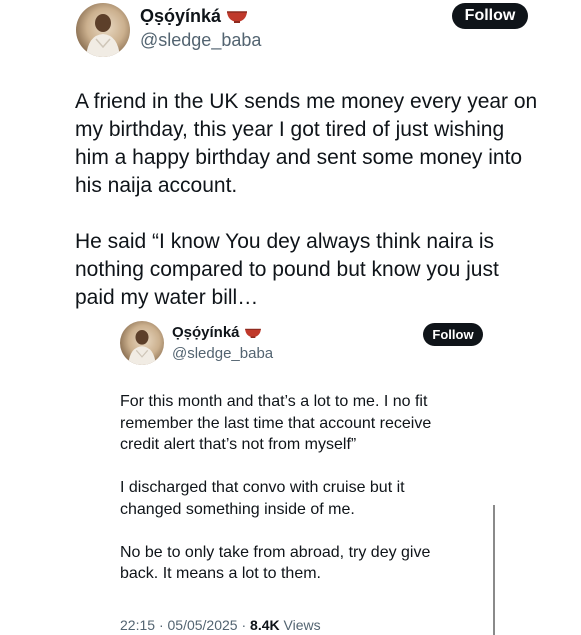 Image resolution: width=581 pixels, height=635 pixels. Describe the element at coordinates (222, 353) in the screenshot. I see `reply-author-handle: @sledge_baba` at that location.